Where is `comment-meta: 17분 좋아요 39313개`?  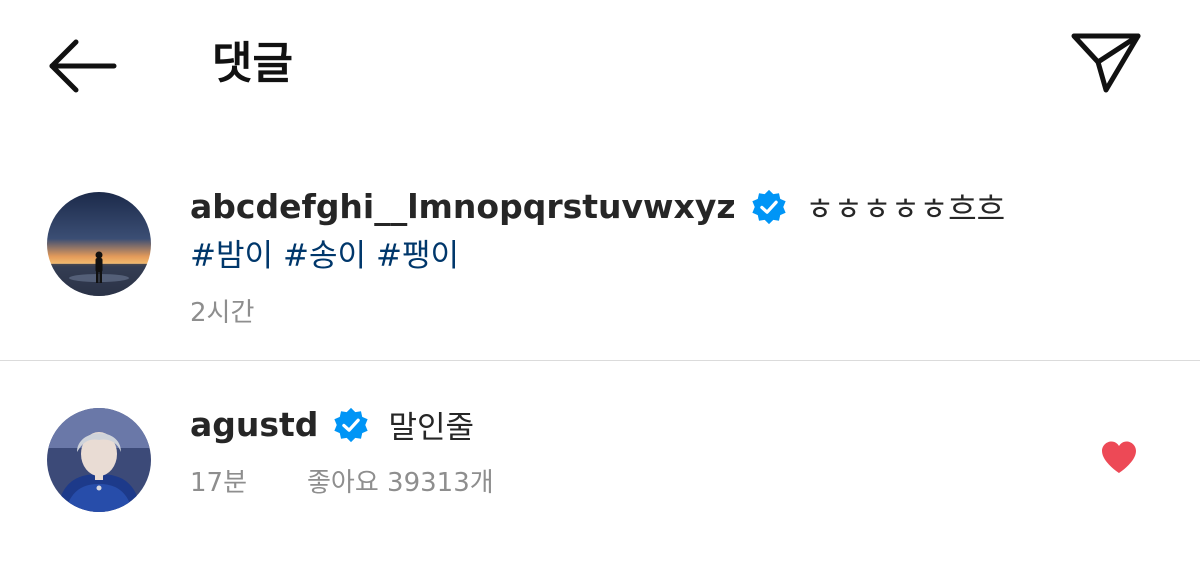 comment-meta: 17분 좋아요 39313개 is located at coordinates (342, 480).